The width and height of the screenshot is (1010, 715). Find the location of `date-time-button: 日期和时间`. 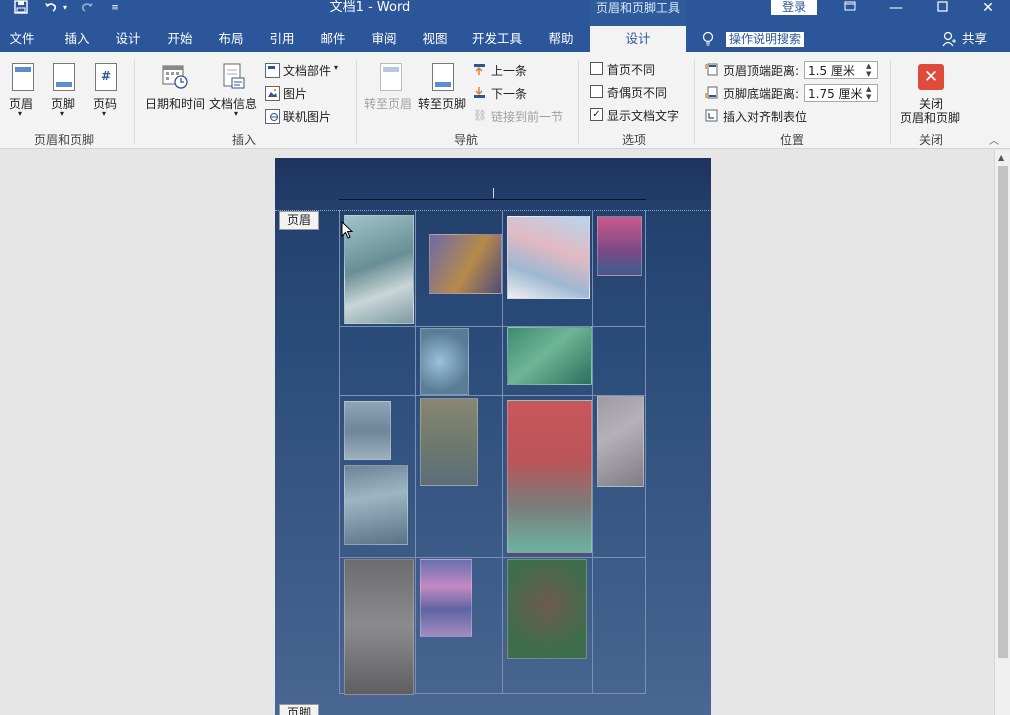

date-time-button: 日期和时间 is located at coordinates (175, 103).